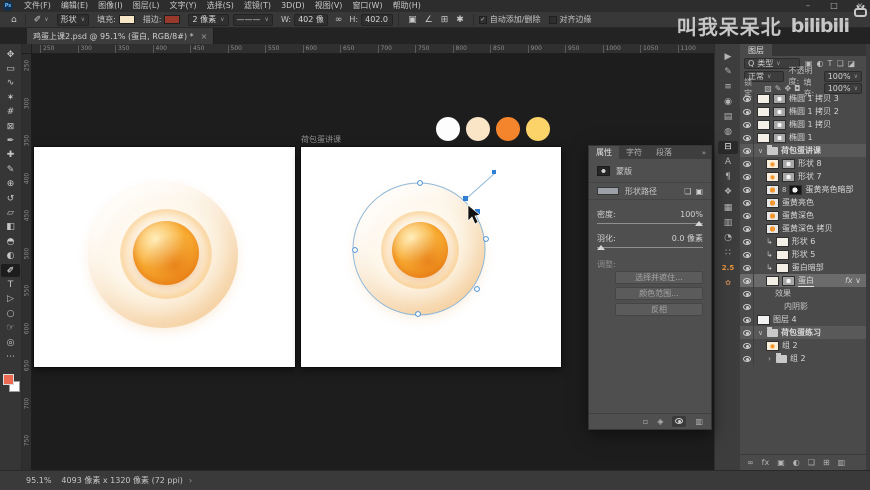 Image resolution: width=870 pixels, height=490 pixels. Describe the element at coordinates (803, 189) in the screenshot. I see `layer-row: 8 蛋黄亮色暗部` at that location.